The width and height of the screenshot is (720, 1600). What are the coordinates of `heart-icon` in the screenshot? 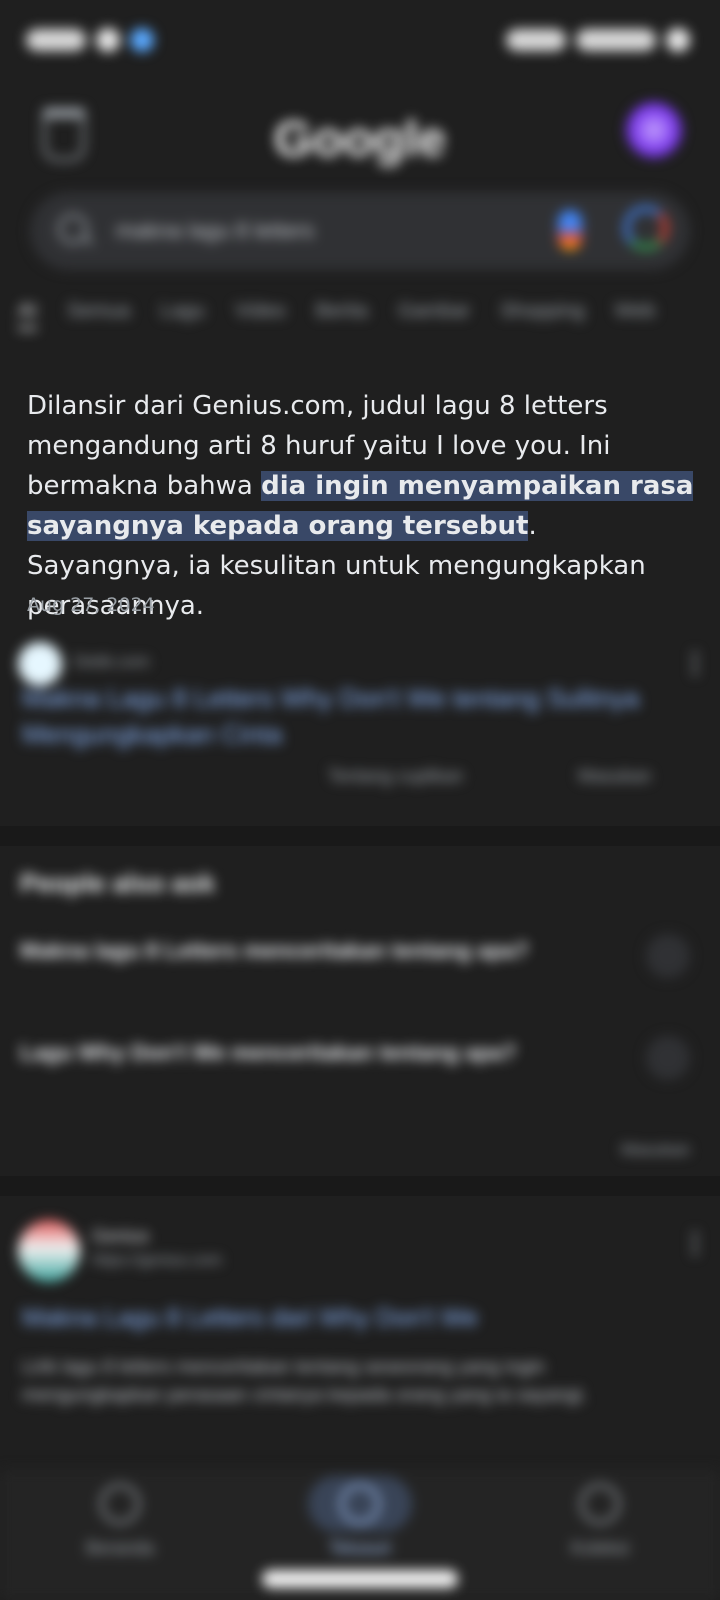 It's located at (108, 40).